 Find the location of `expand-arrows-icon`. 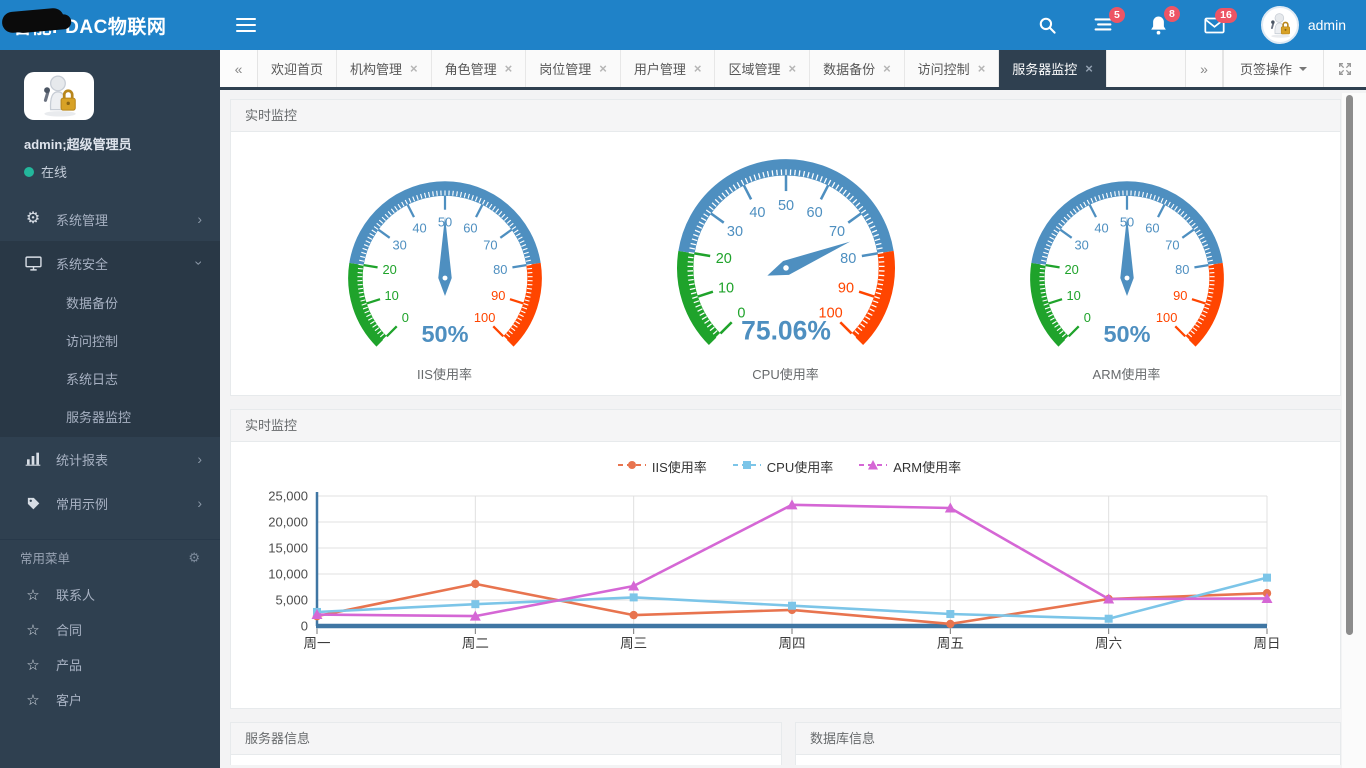

expand-arrows-icon is located at coordinates (1345, 68).